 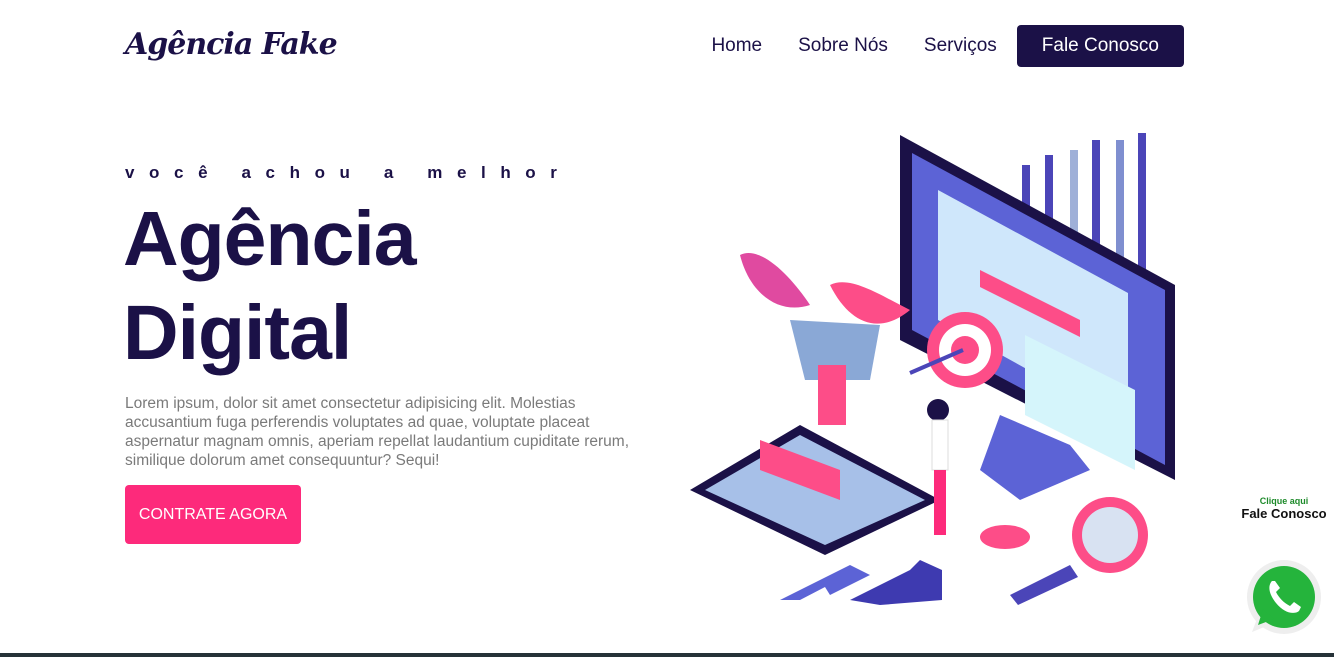 What do you see at coordinates (270, 286) in the screenshot?
I see `hero-title: Agência Digital` at bounding box center [270, 286].